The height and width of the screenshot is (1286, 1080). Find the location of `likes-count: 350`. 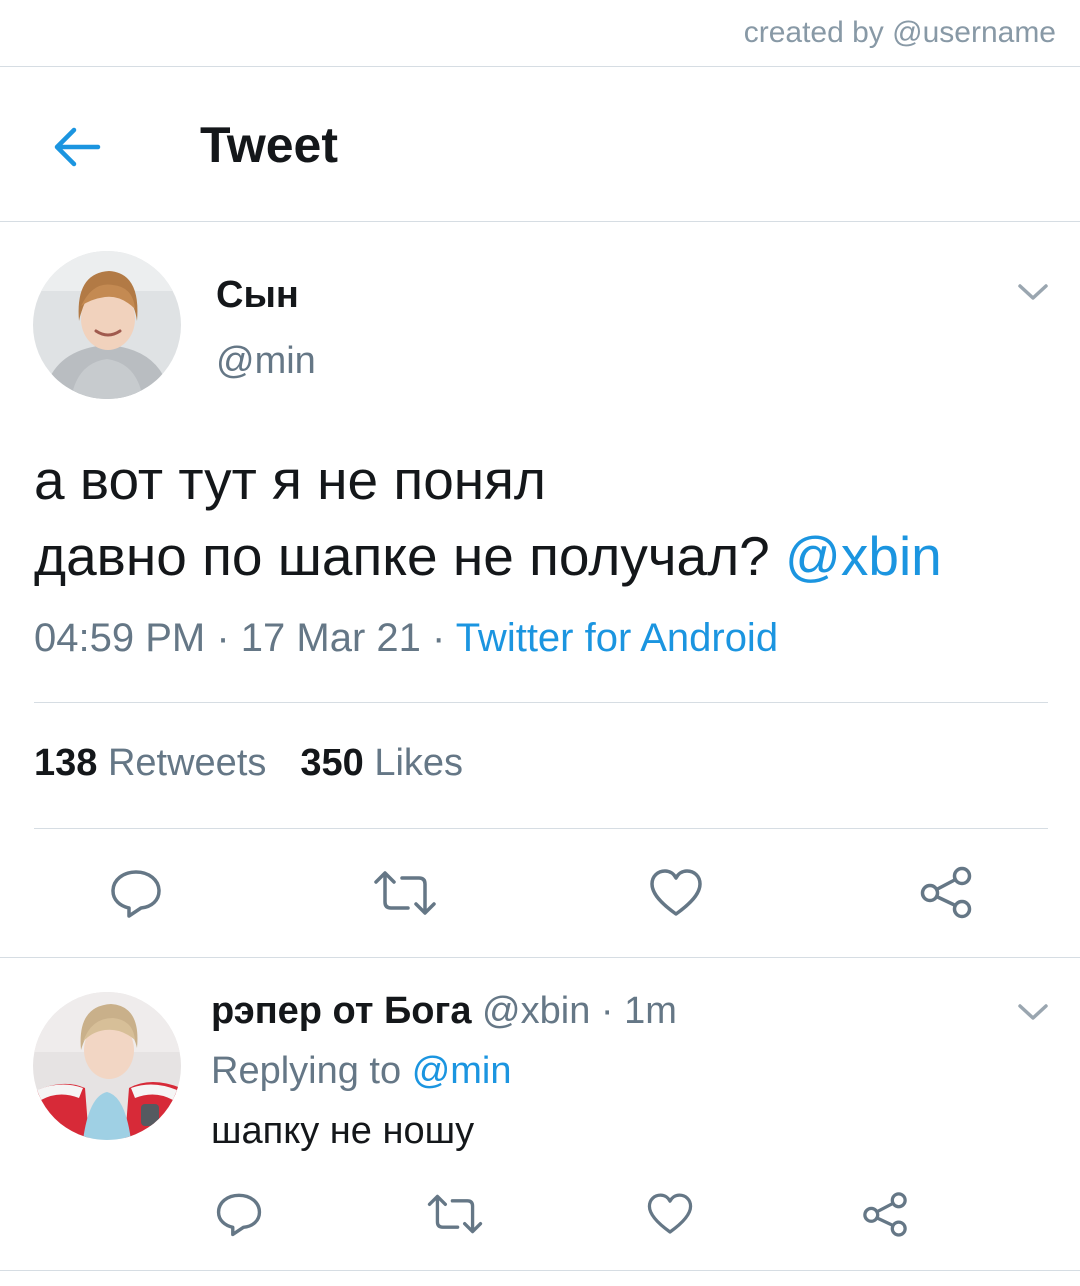

likes-count: 350 is located at coordinates (332, 763).